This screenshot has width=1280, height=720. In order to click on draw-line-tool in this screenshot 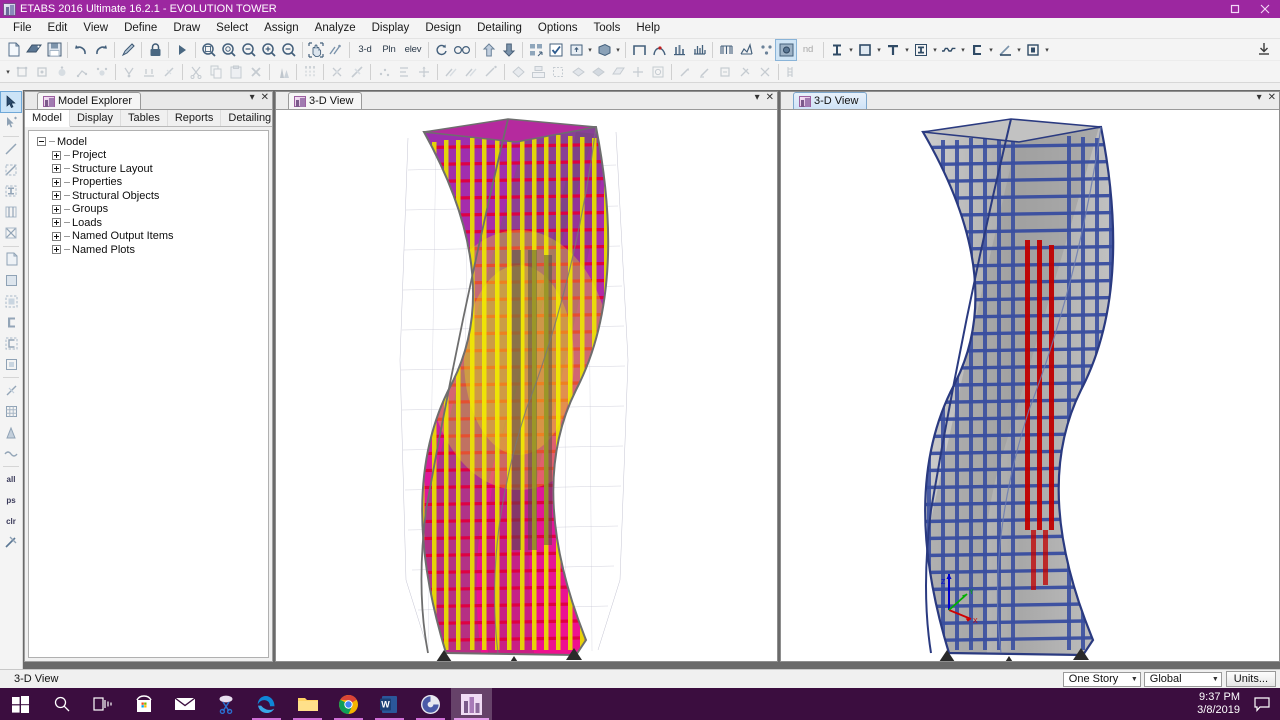, I will do `click(11, 149)`.